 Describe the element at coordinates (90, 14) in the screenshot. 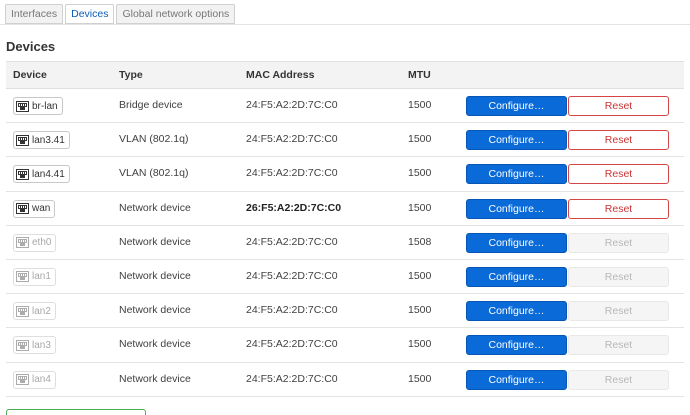

I see `tab-devices: Devices` at that location.